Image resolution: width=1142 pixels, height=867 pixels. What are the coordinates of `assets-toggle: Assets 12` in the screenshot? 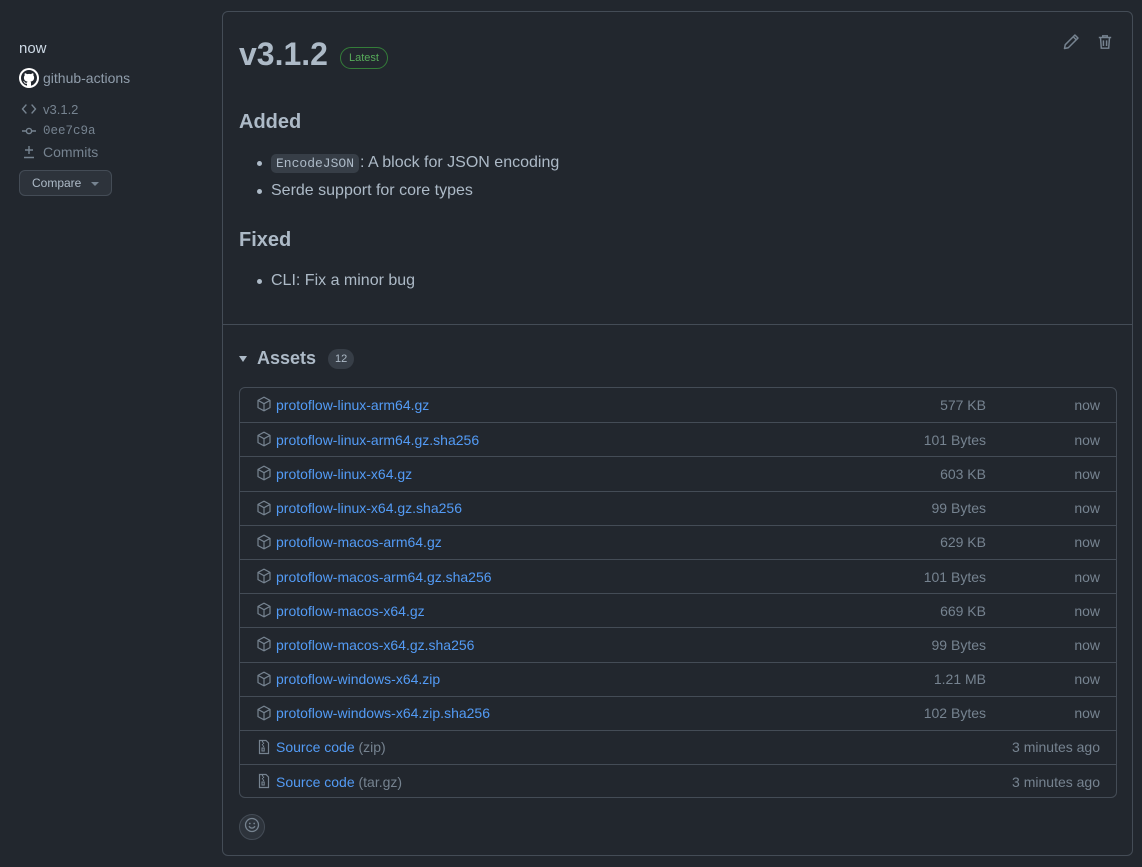 It's located at (297, 358).